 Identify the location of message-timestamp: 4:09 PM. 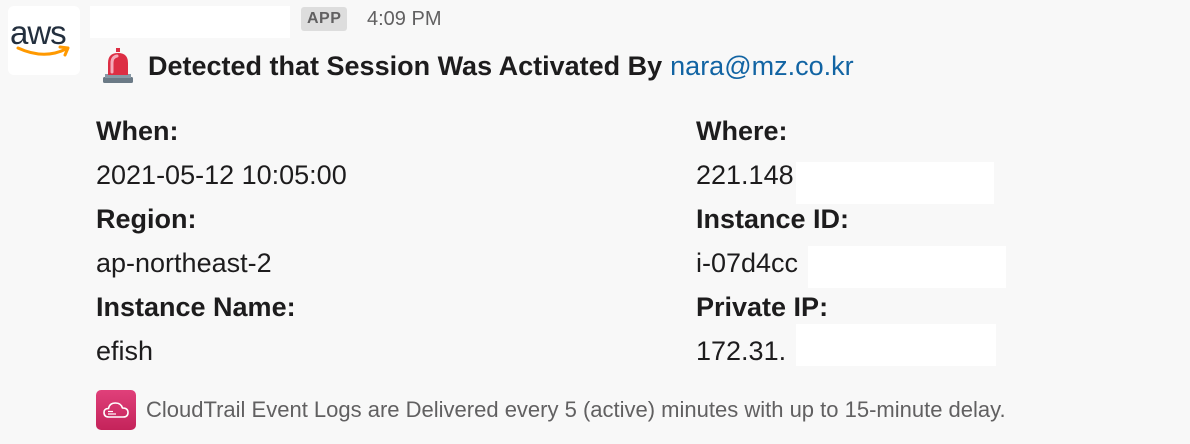
(404, 19).